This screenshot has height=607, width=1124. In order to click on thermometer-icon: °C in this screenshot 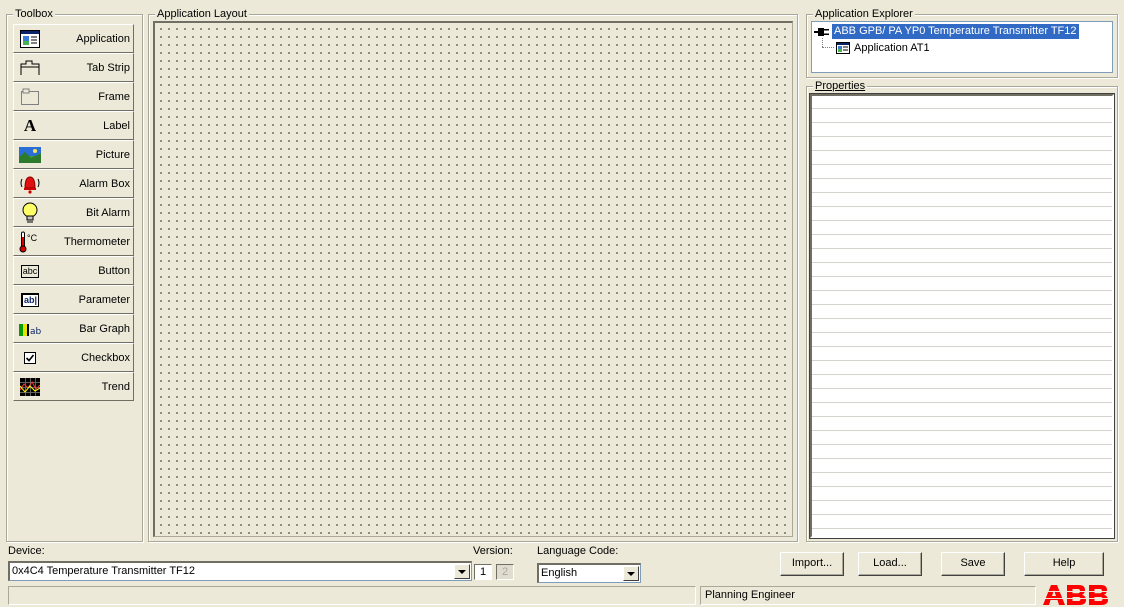, I will do `click(30, 242)`.